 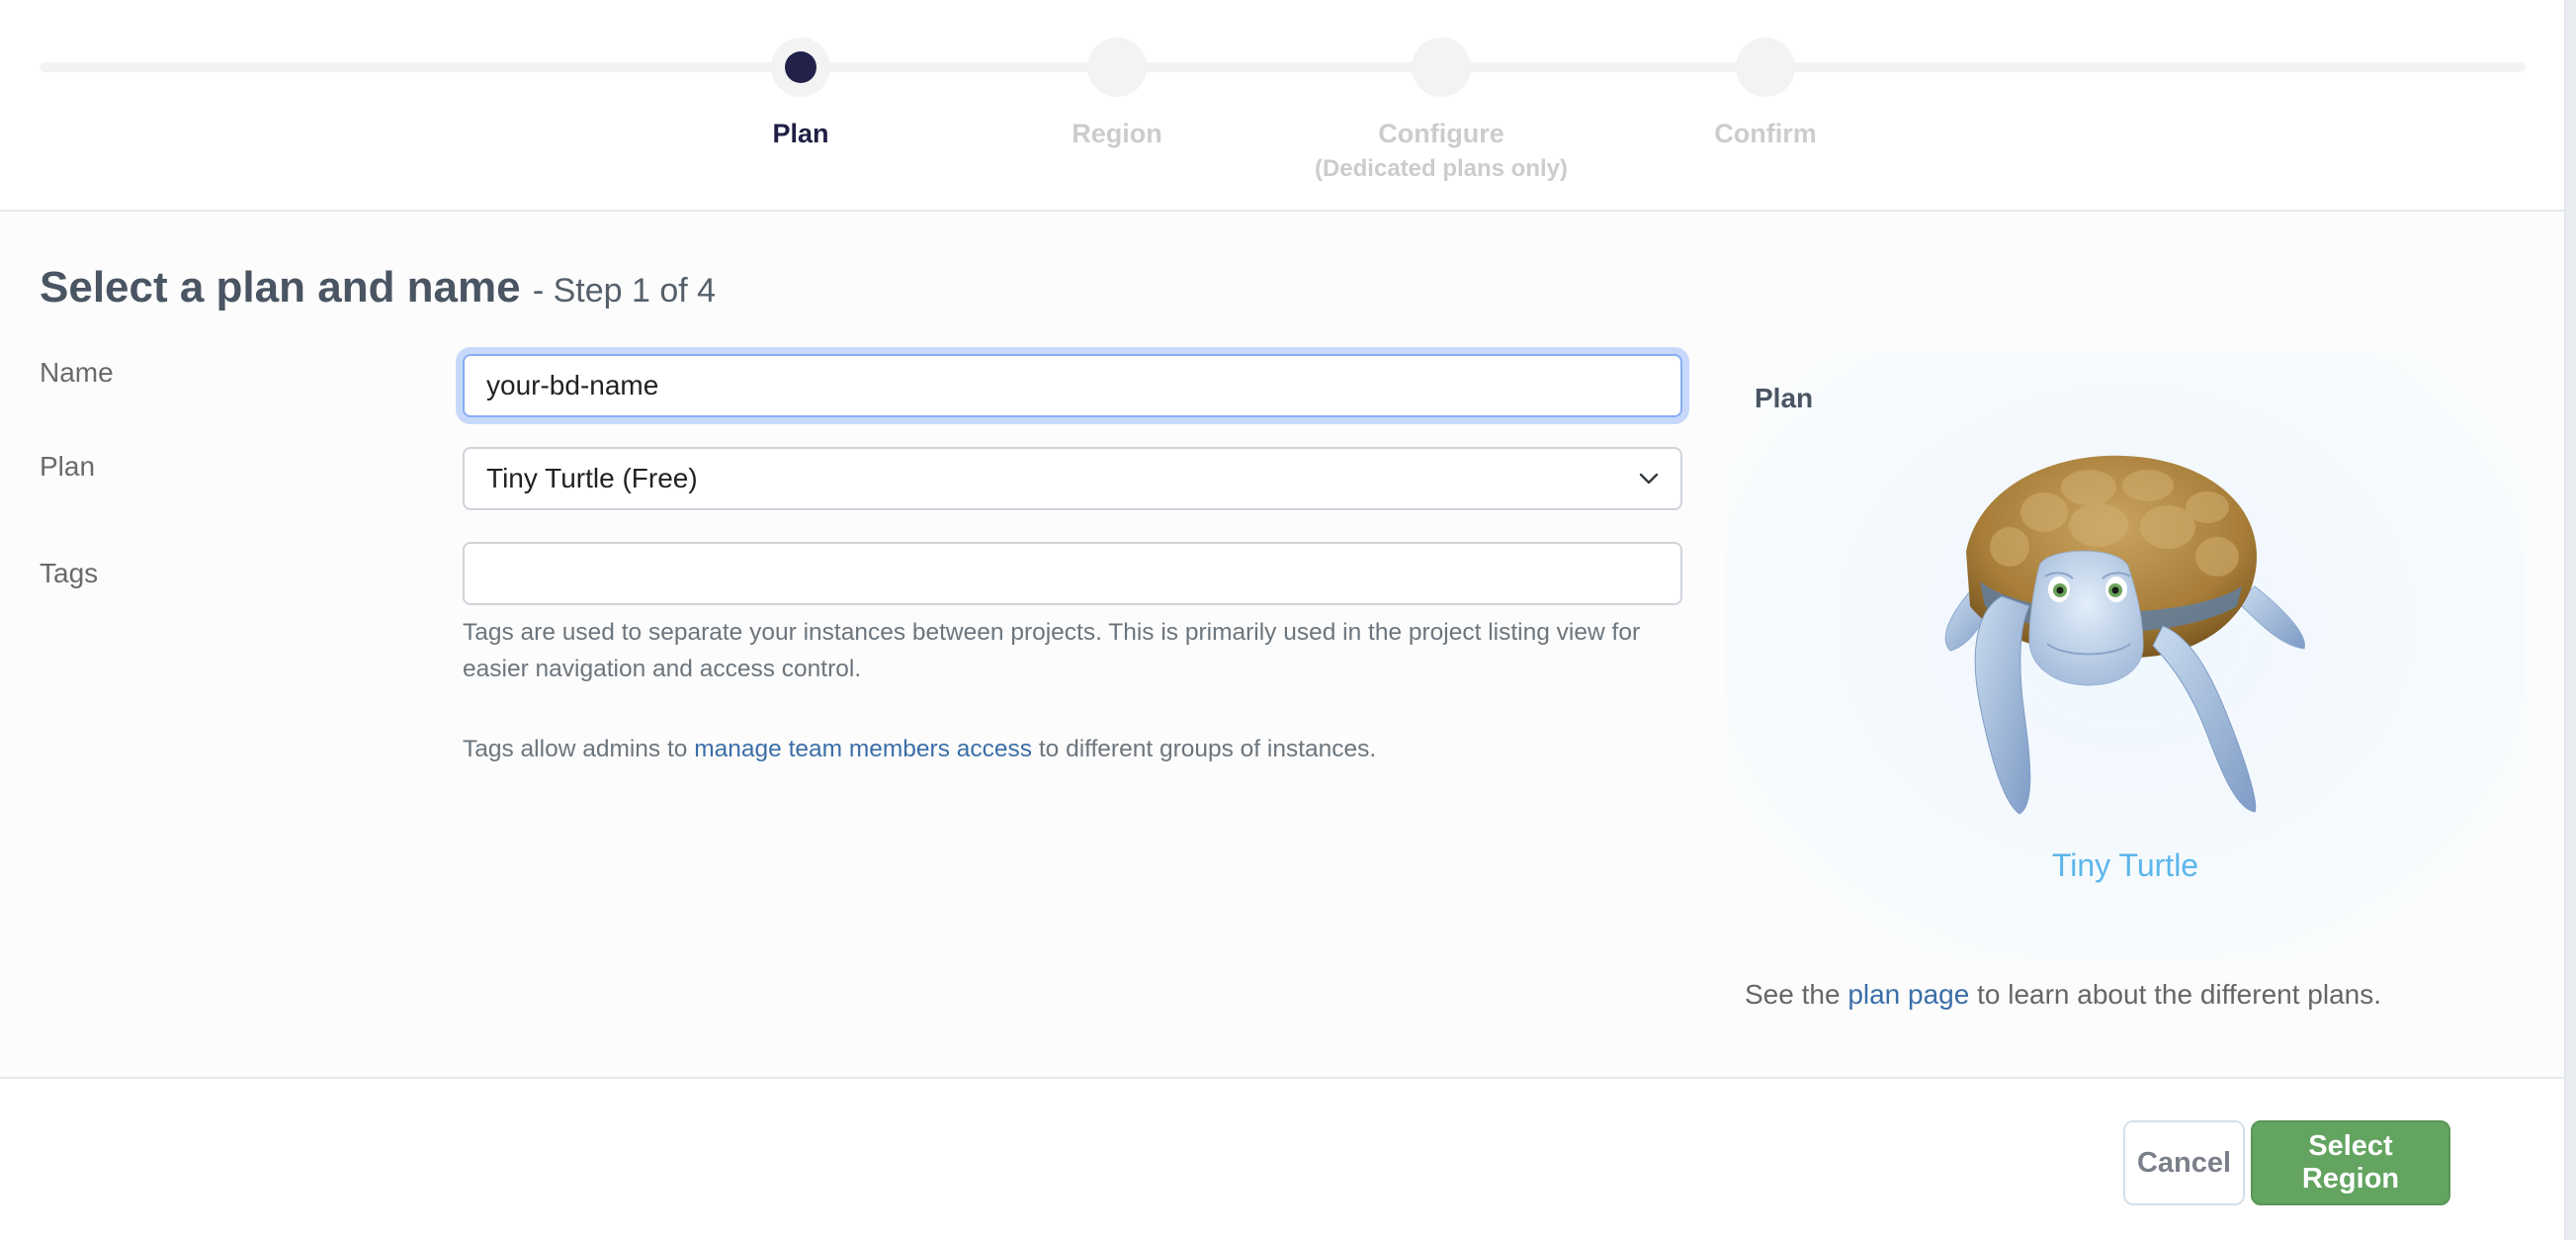 What do you see at coordinates (2179, 994) in the screenshot?
I see `plan-note-after: to learn about the different plans.` at bounding box center [2179, 994].